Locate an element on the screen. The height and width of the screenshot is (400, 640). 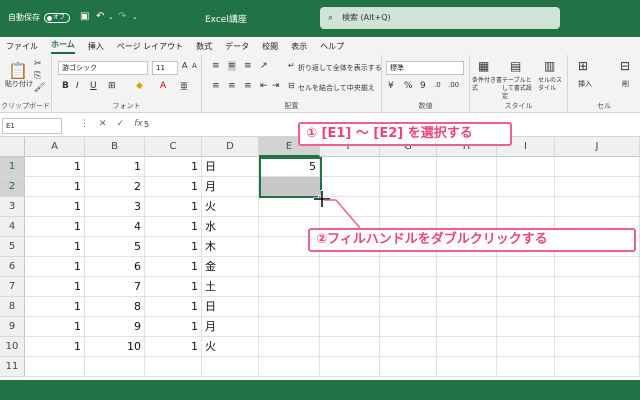
cell-h8 is located at coordinates (467, 307).